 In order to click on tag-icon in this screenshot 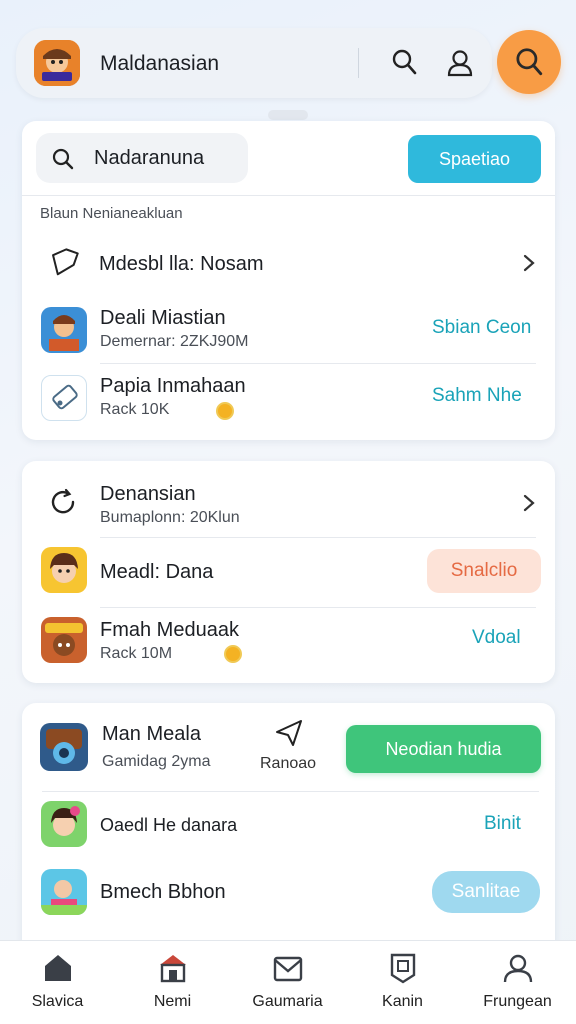, I will do `click(65, 262)`.